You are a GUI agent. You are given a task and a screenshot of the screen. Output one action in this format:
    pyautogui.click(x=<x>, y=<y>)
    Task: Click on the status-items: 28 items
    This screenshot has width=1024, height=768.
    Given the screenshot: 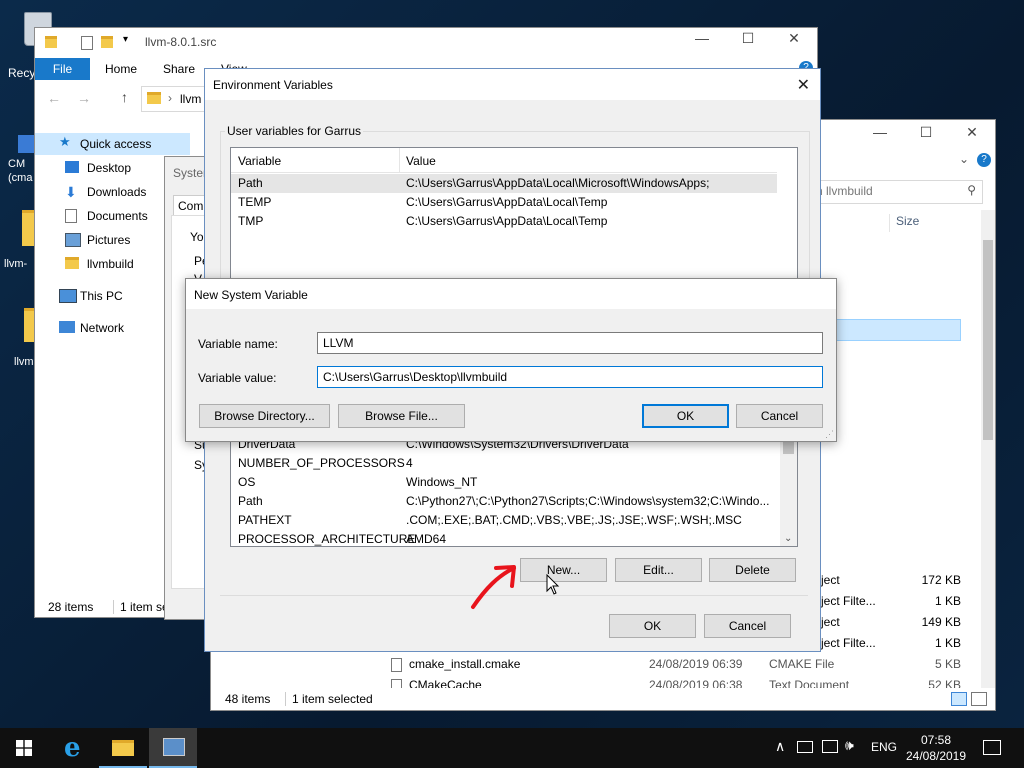 What is the action you would take?
    pyautogui.click(x=71, y=607)
    